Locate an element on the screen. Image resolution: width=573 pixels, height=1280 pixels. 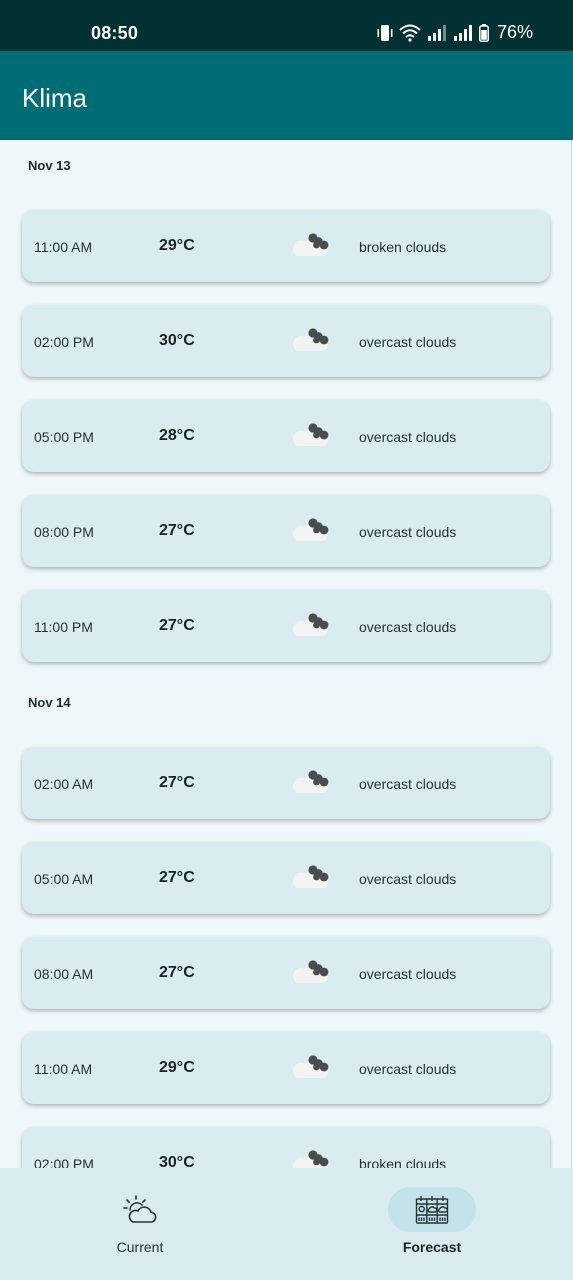
forecast-card: 02:00 AM 27°C overcast clouds is located at coordinates (286, 783).